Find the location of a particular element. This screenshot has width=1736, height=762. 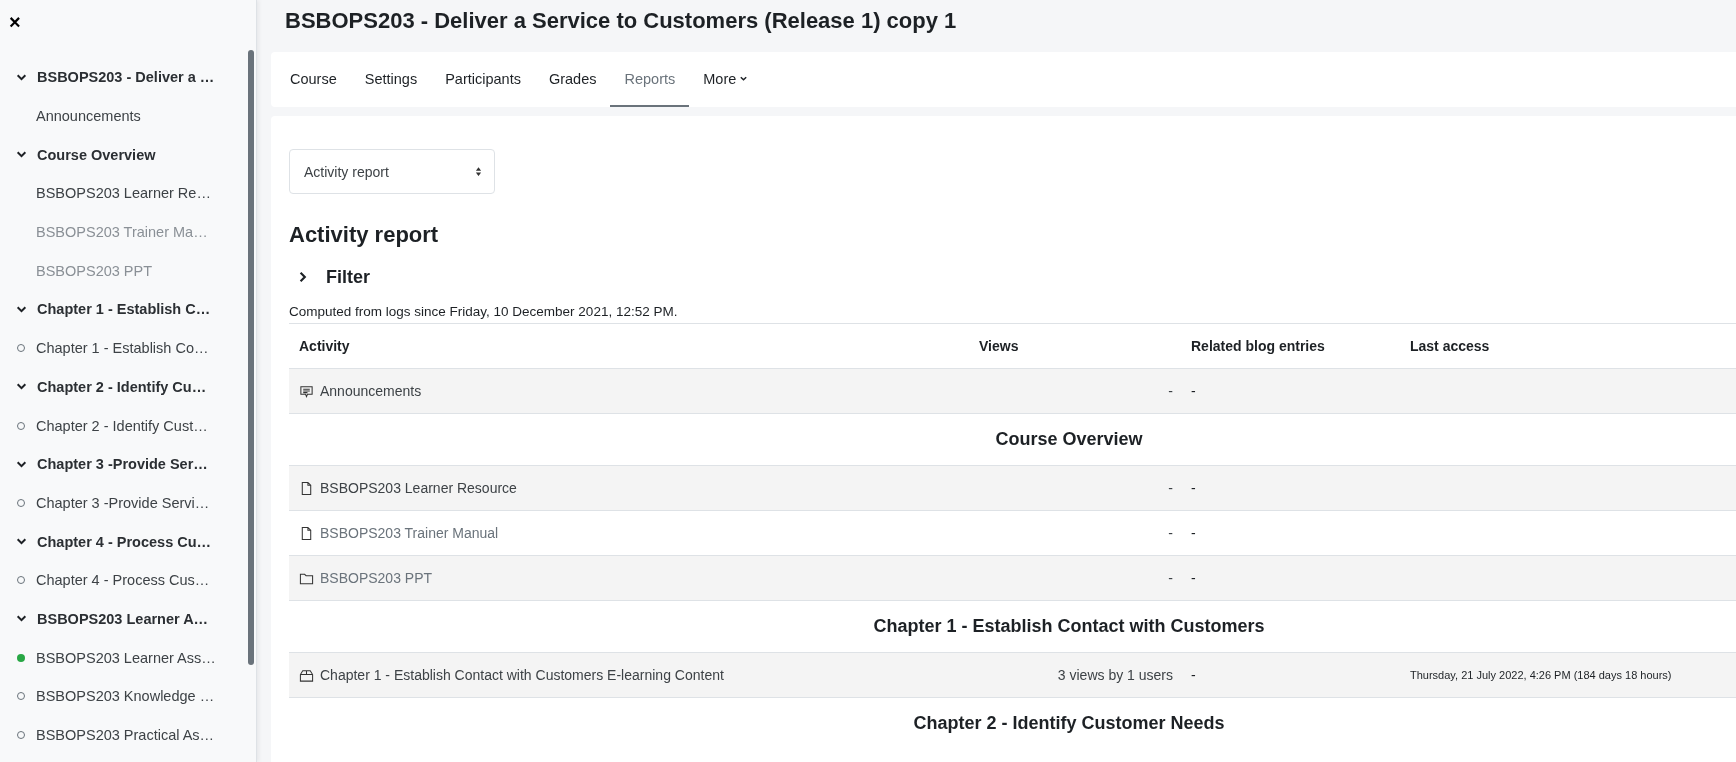

section-heading: Chapter 1 - Establish Contact with Customers is located at coordinates (1069, 626).